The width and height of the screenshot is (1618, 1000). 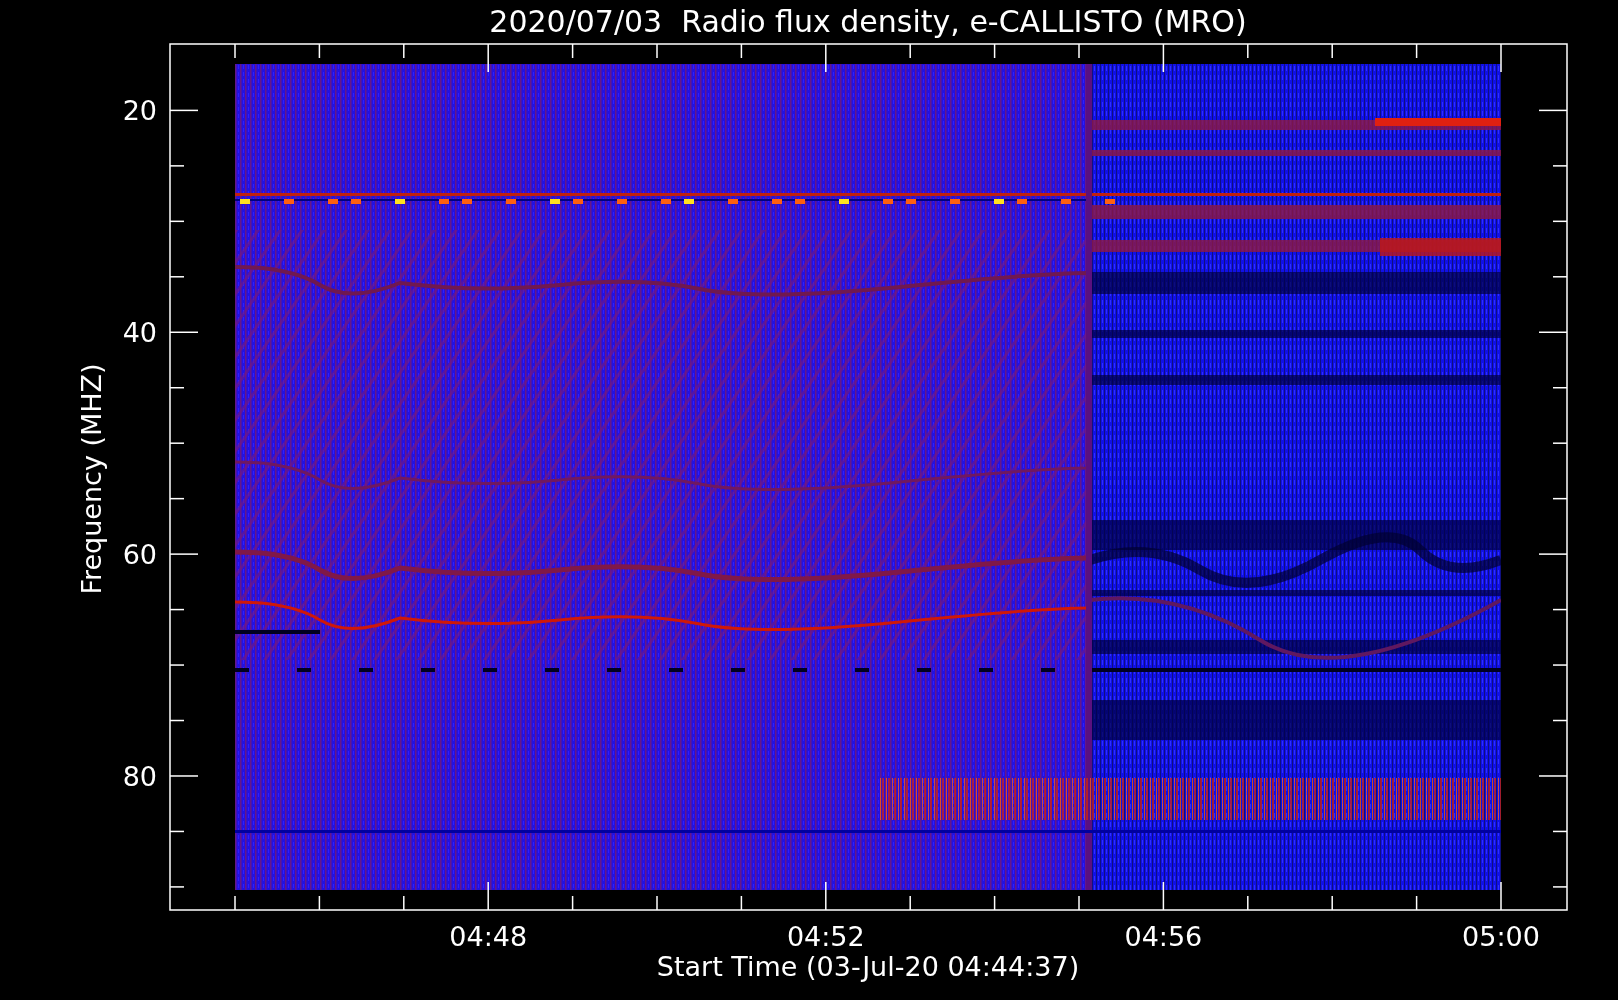 What do you see at coordinates (139, 111) in the screenshot?
I see `y-tick-label: 20` at bounding box center [139, 111].